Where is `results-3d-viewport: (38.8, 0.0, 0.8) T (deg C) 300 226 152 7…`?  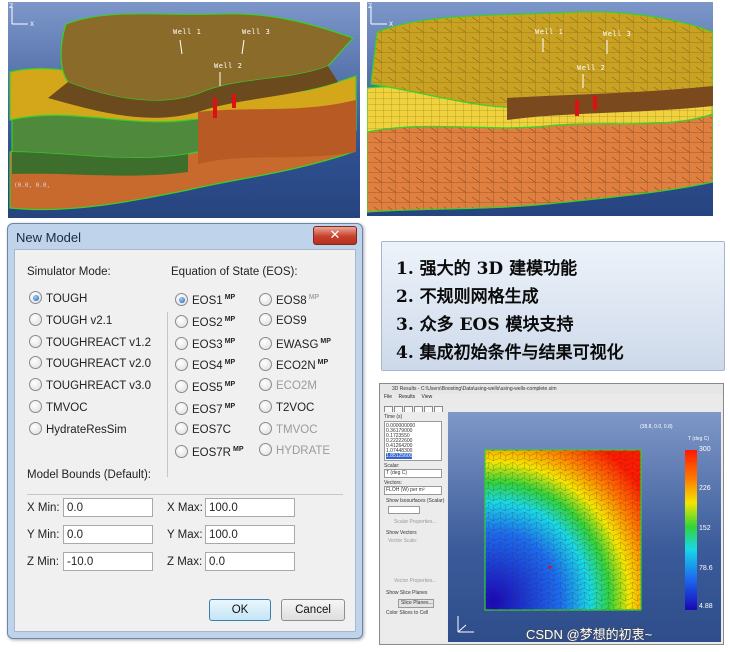 results-3d-viewport: (38.8, 0.0, 0.8) T (deg C) 300 226 152 7… is located at coordinates (584, 527).